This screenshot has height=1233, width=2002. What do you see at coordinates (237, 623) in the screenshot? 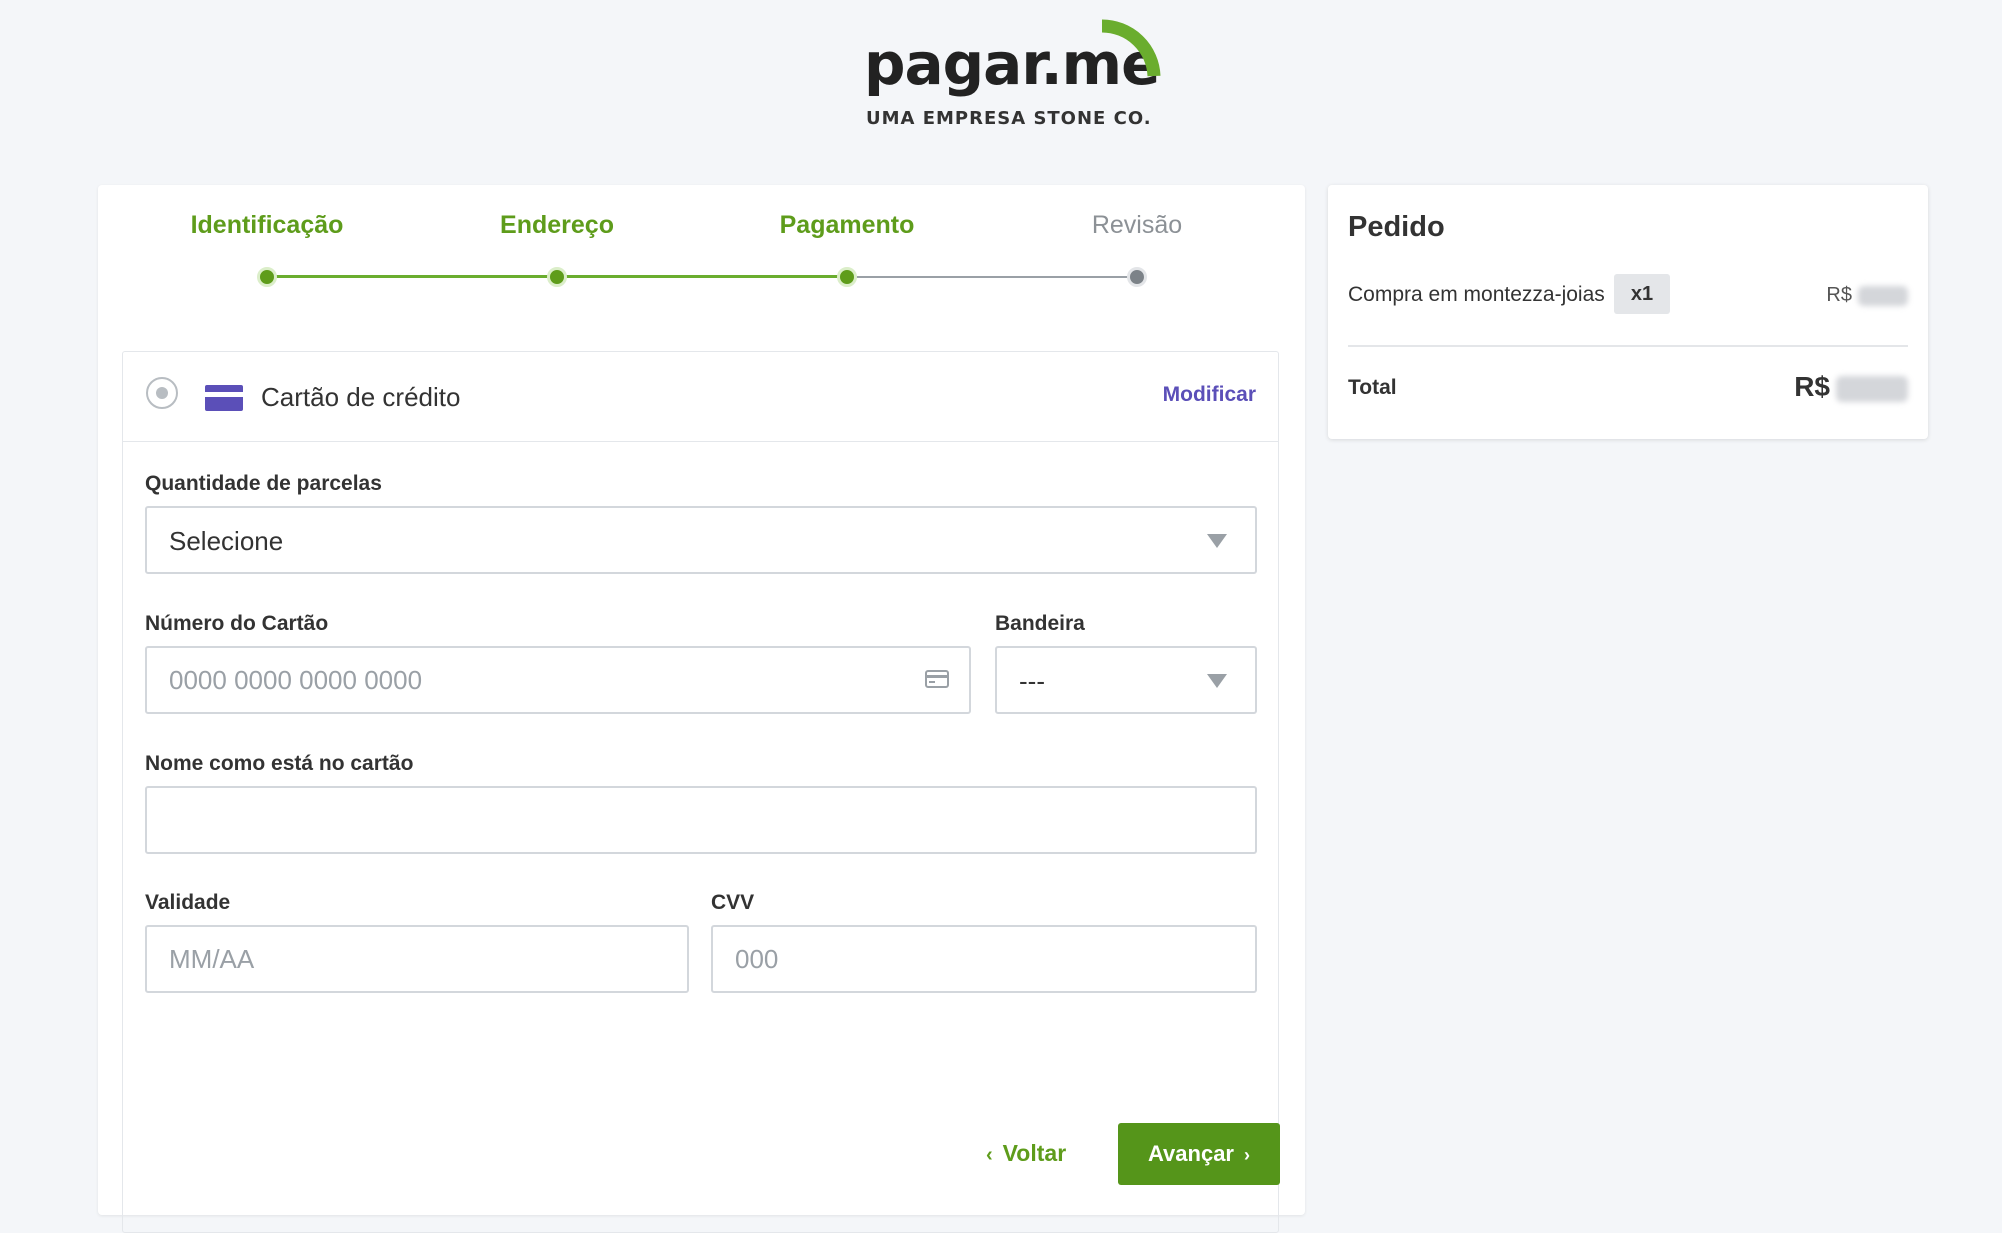
I see `card-number-label: Número do Cartão` at bounding box center [237, 623].